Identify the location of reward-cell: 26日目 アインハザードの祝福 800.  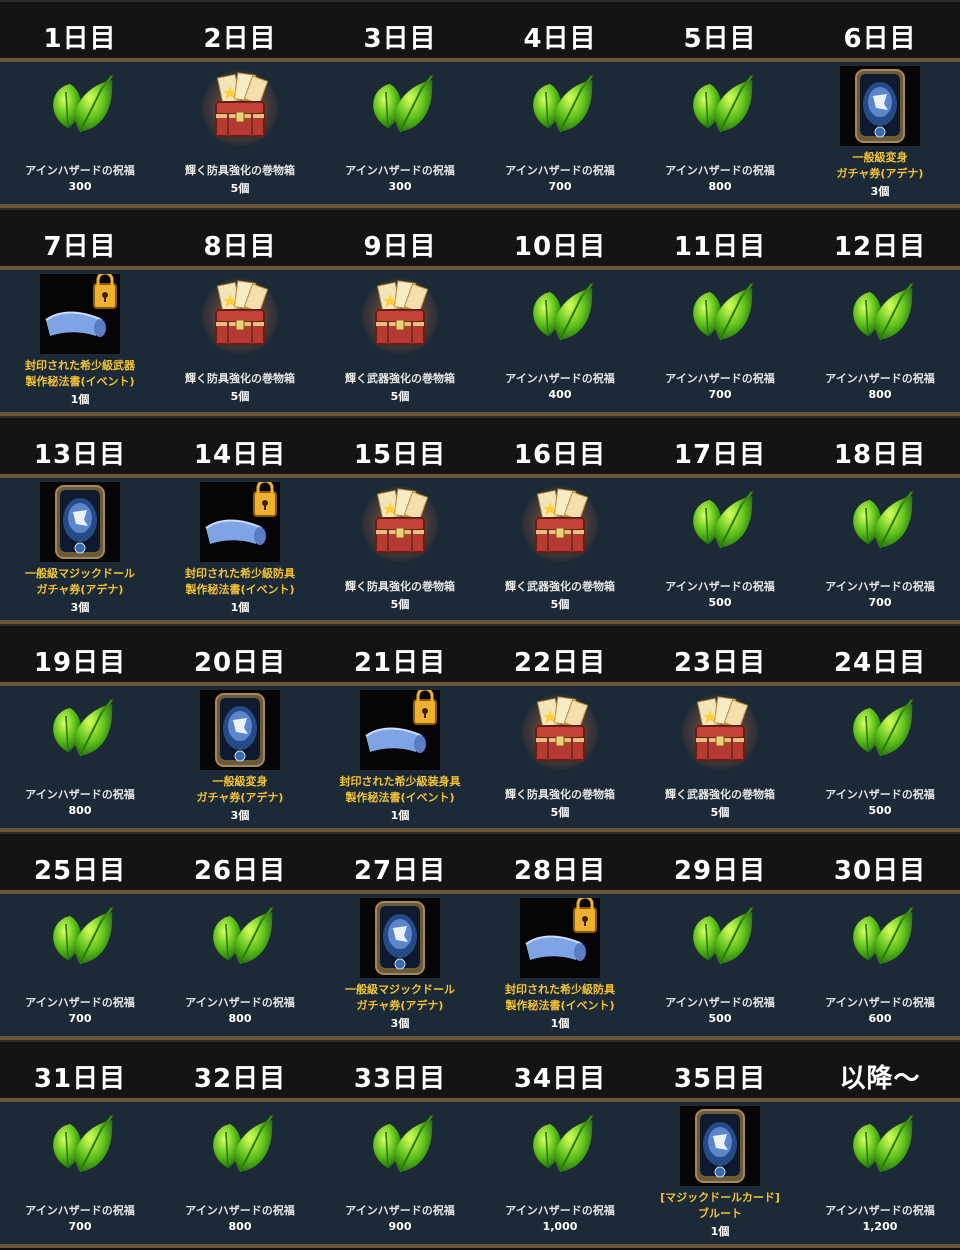
(240, 936).